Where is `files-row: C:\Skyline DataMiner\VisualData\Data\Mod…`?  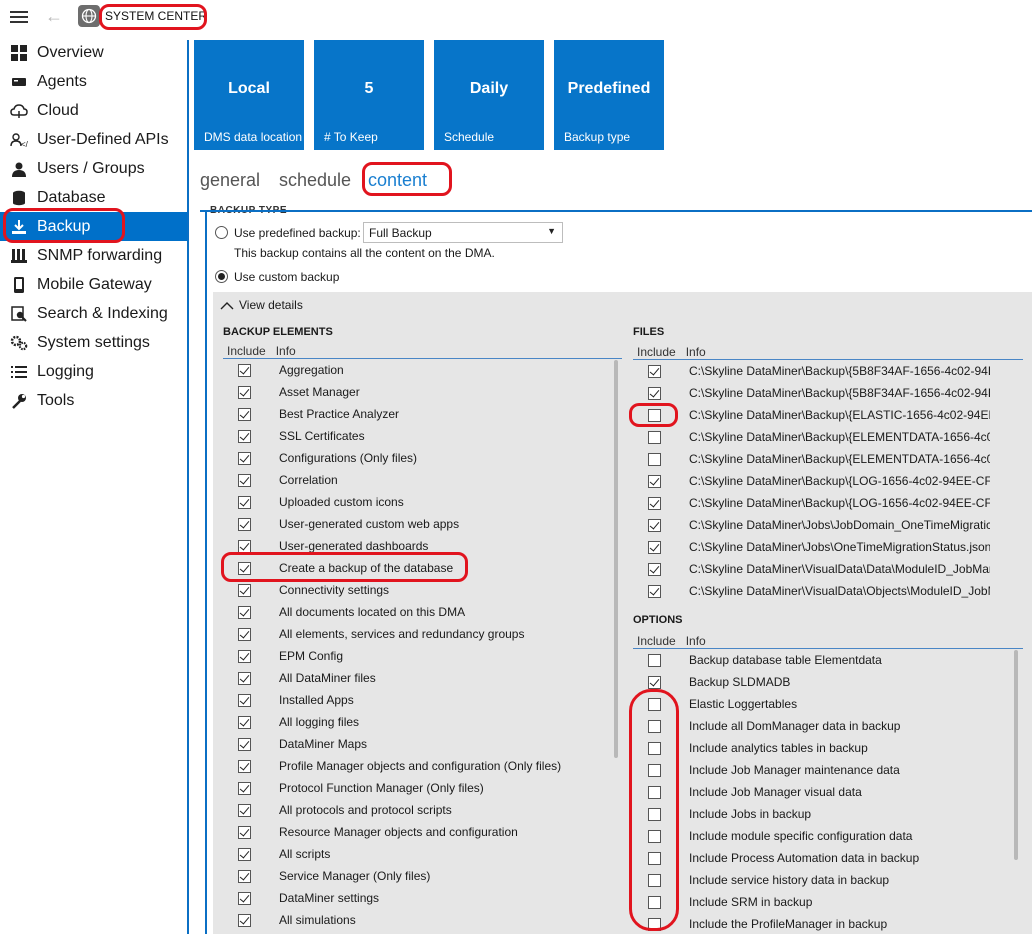 files-row: C:\Skyline DataMiner\VisualData\Data\Mod… is located at coordinates (811, 569).